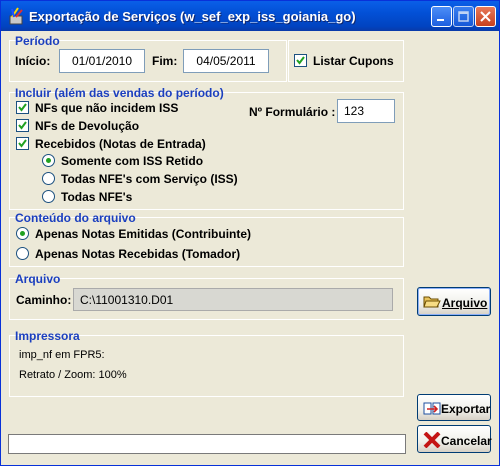 This screenshot has height=466, width=500. I want to click on impressora-line2: Retrato / Zoom: 100%, so click(73, 375).